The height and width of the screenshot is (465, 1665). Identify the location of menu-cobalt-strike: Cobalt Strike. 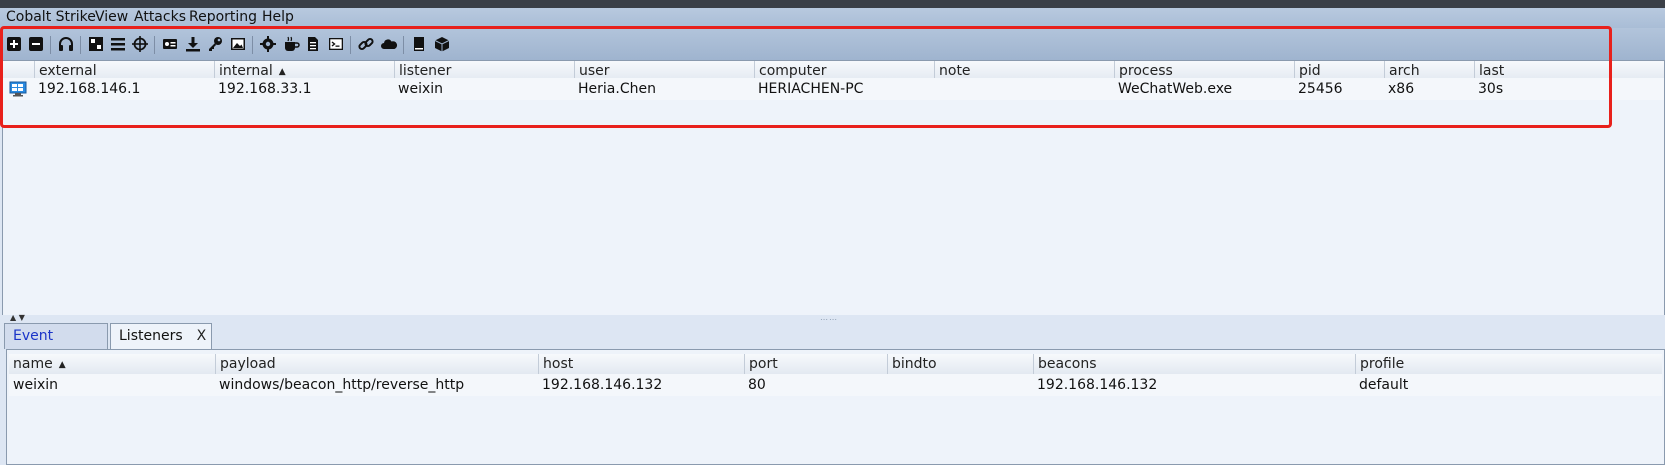
(51, 17).